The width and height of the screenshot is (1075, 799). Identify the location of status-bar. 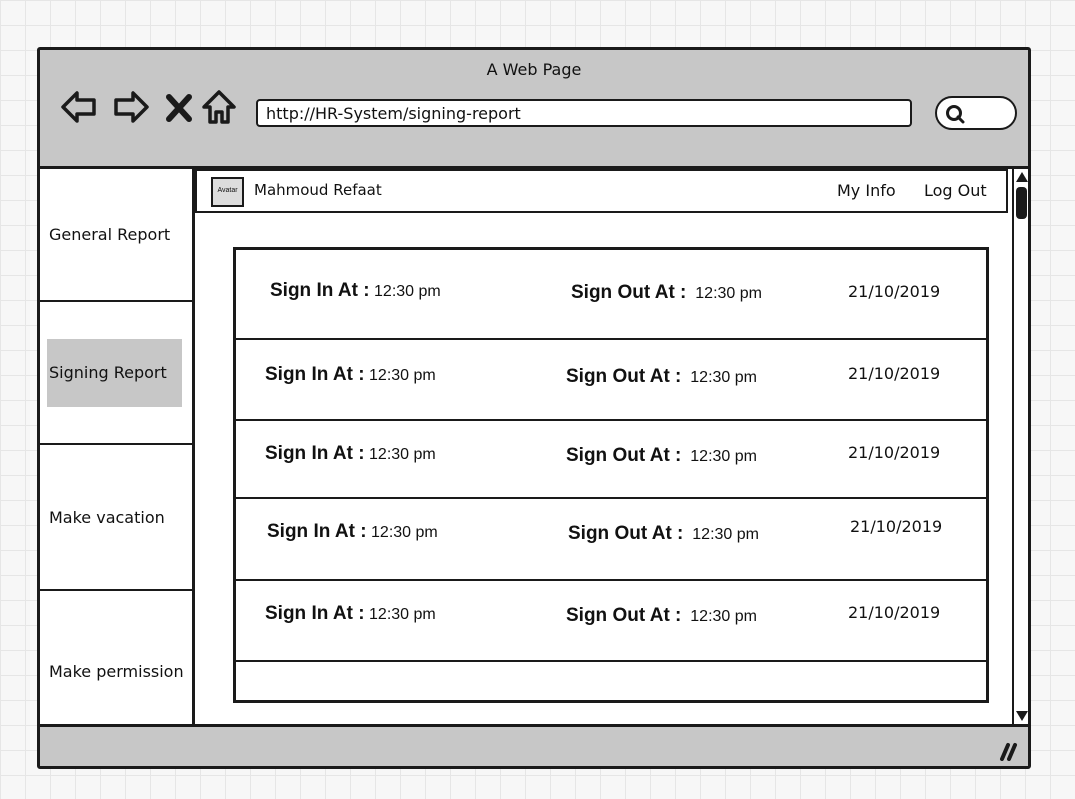
(534, 745).